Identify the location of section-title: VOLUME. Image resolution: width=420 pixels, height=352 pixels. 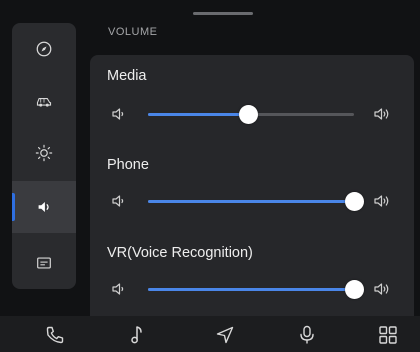
(133, 32).